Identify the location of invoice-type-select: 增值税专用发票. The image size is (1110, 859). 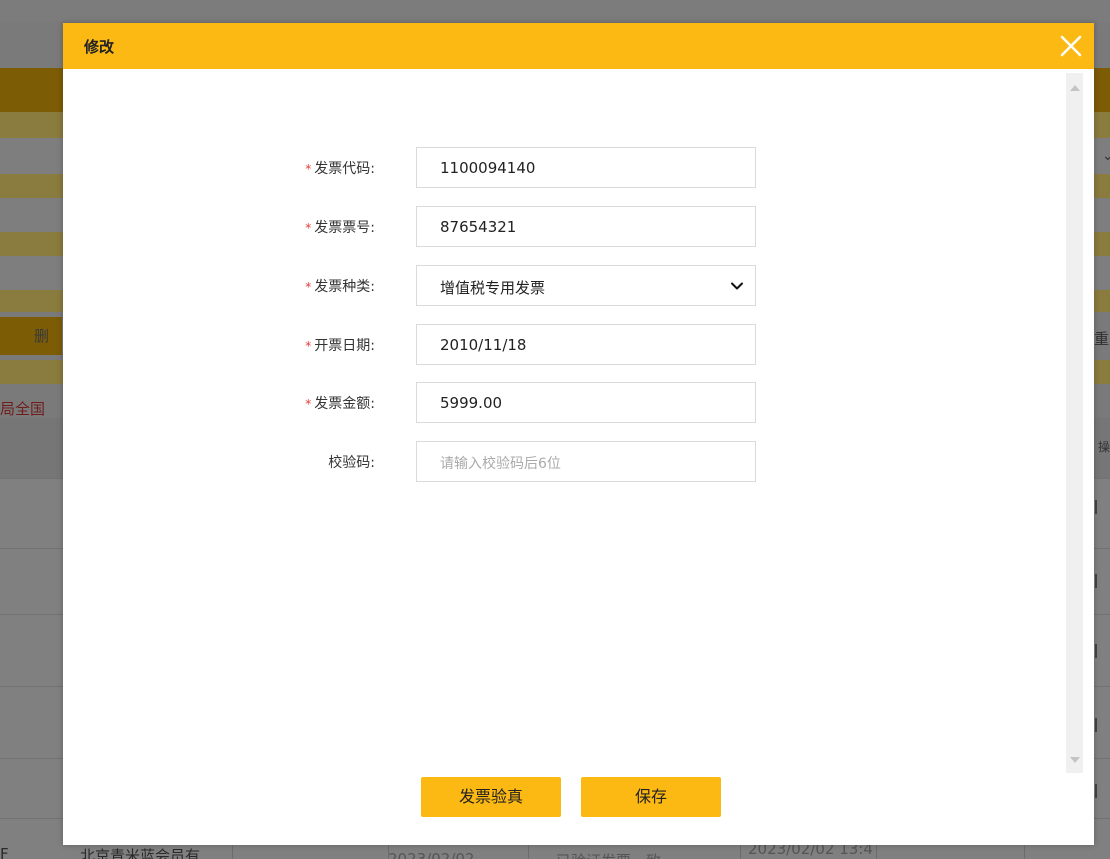
(586, 285).